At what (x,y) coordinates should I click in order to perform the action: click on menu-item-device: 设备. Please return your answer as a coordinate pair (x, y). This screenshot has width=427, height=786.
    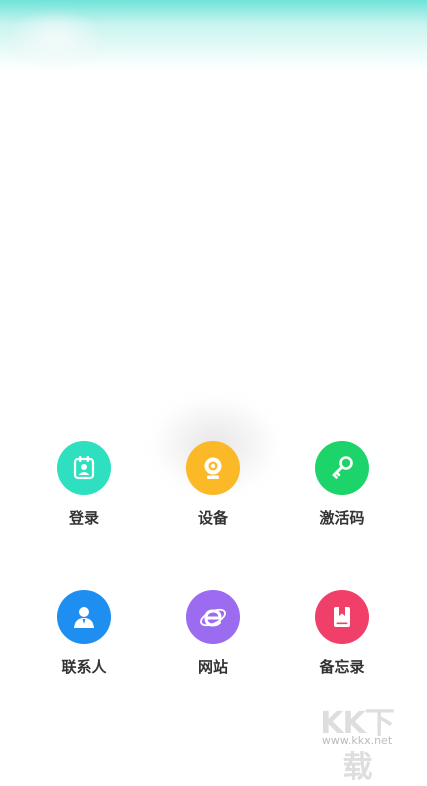
    Looking at the image, I should click on (213, 486).